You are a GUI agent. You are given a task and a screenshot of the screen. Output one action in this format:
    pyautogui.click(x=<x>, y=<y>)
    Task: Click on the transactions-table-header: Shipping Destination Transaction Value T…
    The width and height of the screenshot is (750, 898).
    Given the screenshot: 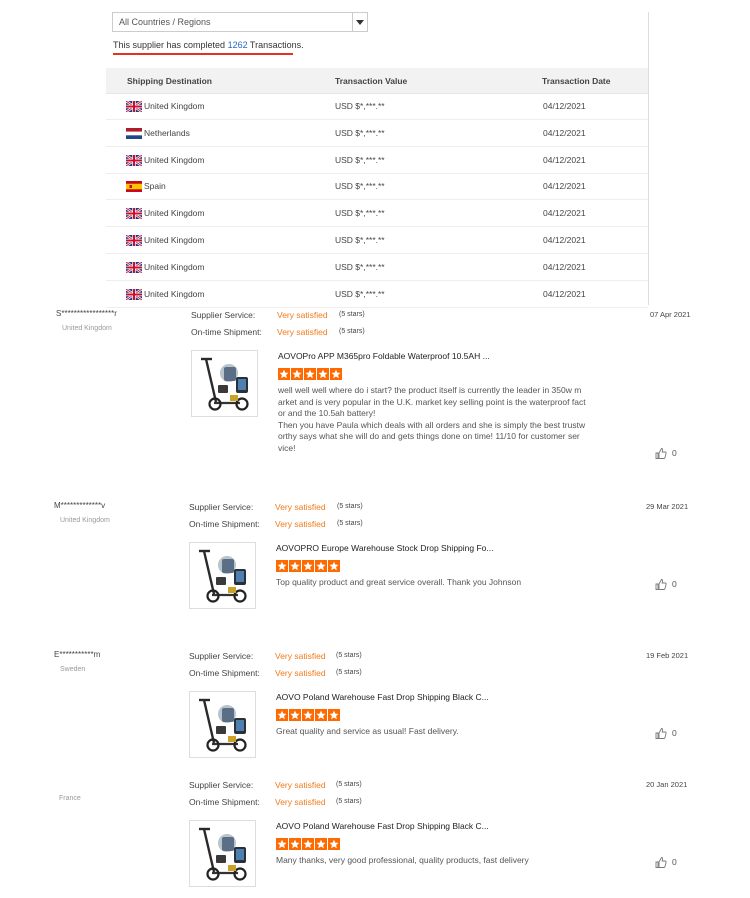 What is the action you would take?
    pyautogui.click(x=377, y=81)
    